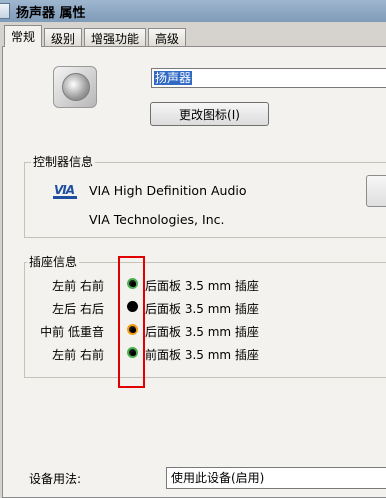 Image resolution: width=386 pixels, height=498 pixels. What do you see at coordinates (202, 355) in the screenshot?
I see `jack-description: 前面板 3.5 mm 插座` at bounding box center [202, 355].